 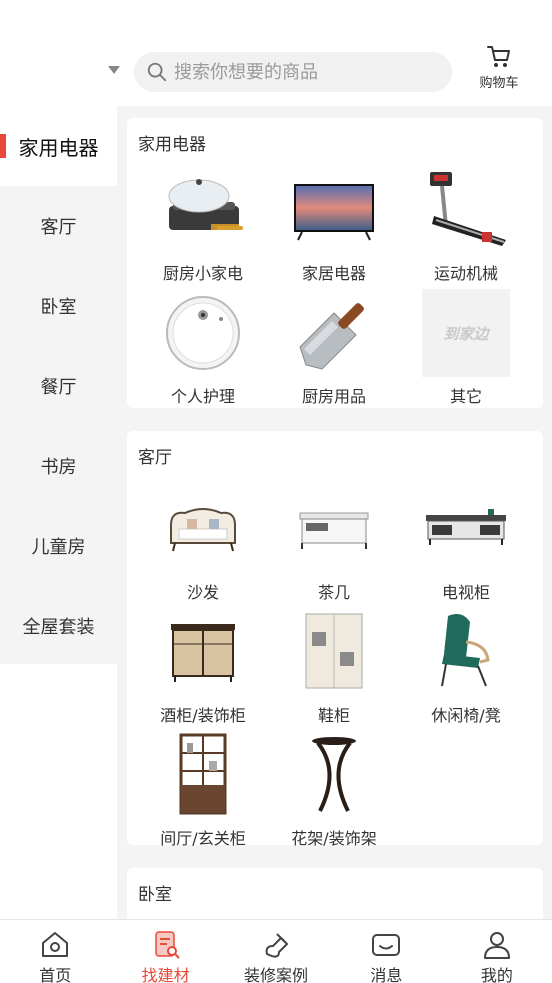 What do you see at coordinates (496, 945) in the screenshot?
I see `profile-icon` at bounding box center [496, 945].